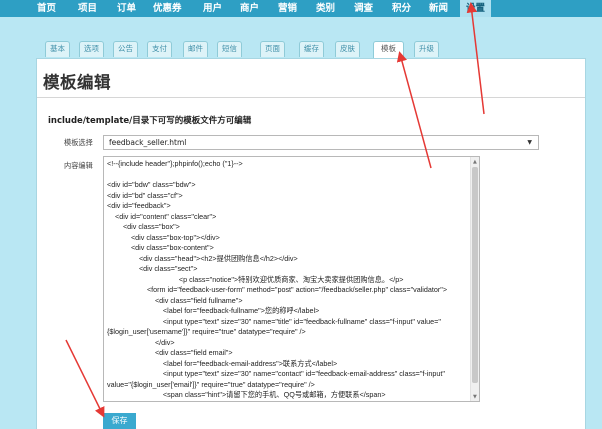  I want to click on page-title: 模板编辑, so click(77, 82).